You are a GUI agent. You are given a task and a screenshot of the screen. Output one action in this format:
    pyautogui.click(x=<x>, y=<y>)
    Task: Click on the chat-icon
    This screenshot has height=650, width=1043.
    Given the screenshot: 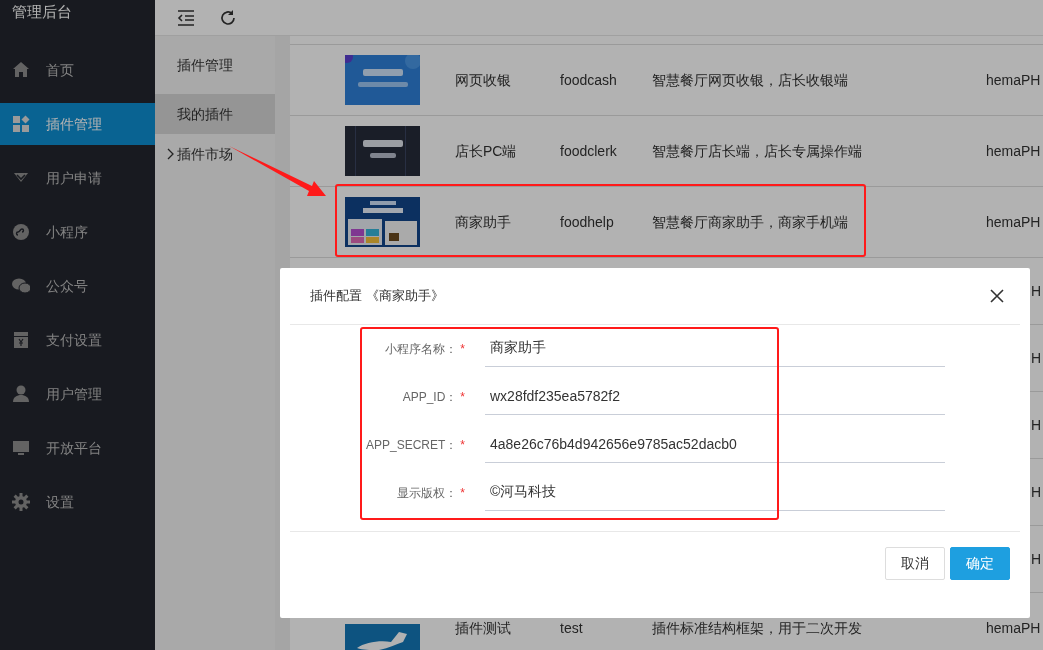 What is the action you would take?
    pyautogui.click(x=21, y=286)
    